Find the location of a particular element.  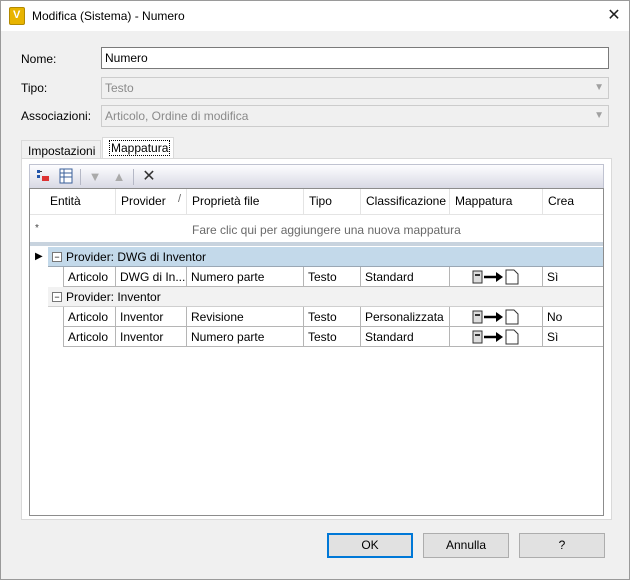

group-header-inventor: − Provider: Inventor is located at coordinates (316, 297).